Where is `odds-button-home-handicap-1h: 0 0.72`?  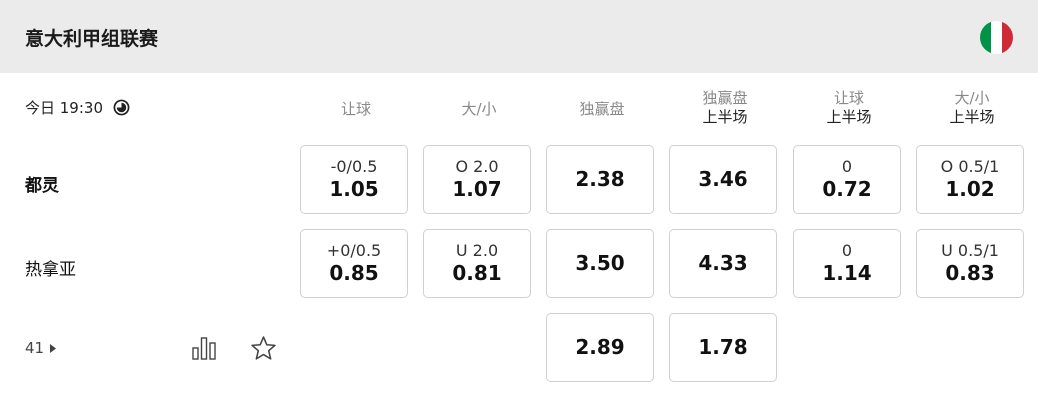
odds-button-home-handicap-1h: 0 0.72 is located at coordinates (847, 179).